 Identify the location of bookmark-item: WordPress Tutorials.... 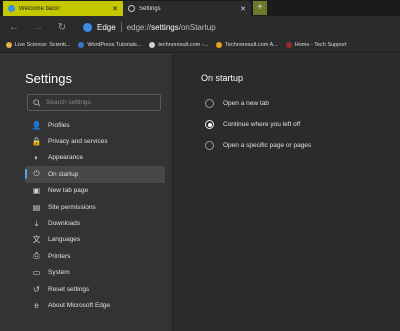
(109, 45).